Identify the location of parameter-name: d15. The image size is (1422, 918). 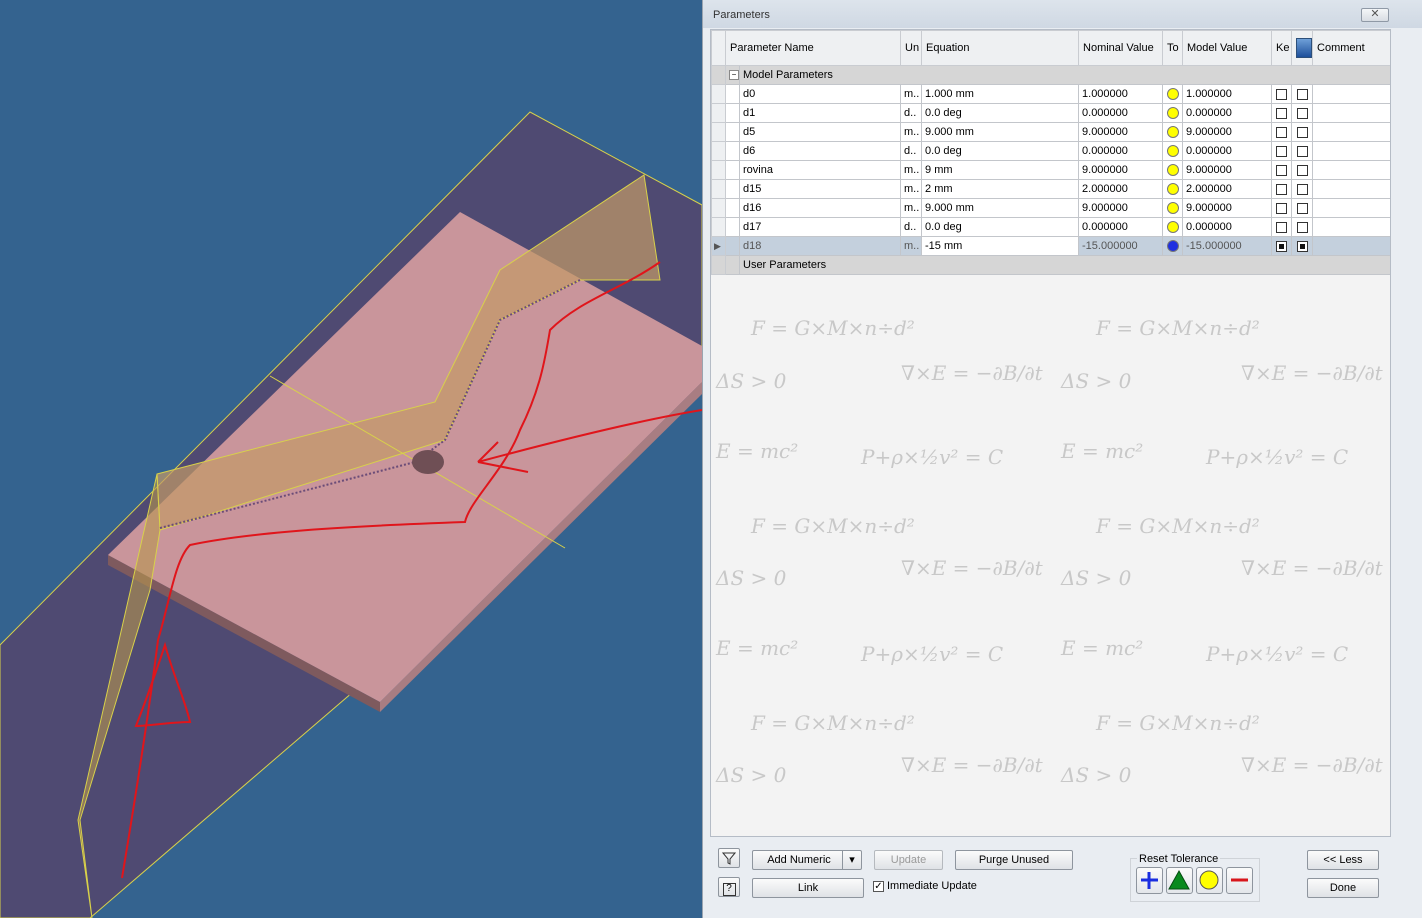
(820, 189).